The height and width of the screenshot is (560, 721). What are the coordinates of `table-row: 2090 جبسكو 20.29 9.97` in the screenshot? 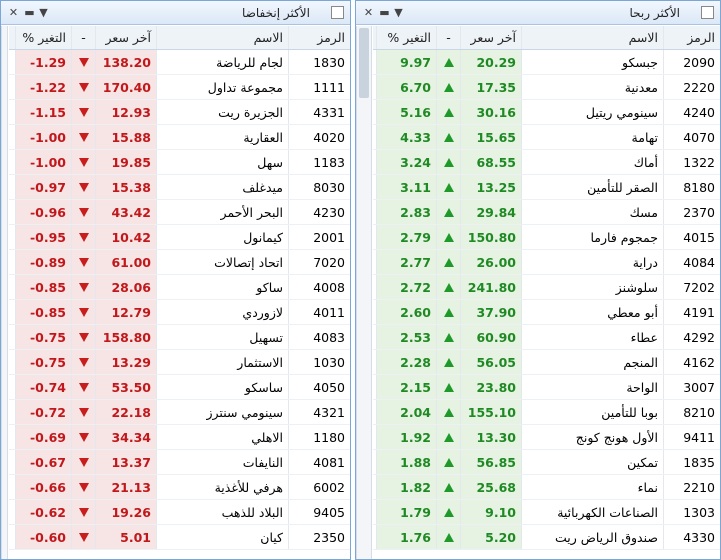 It's located at (546, 62).